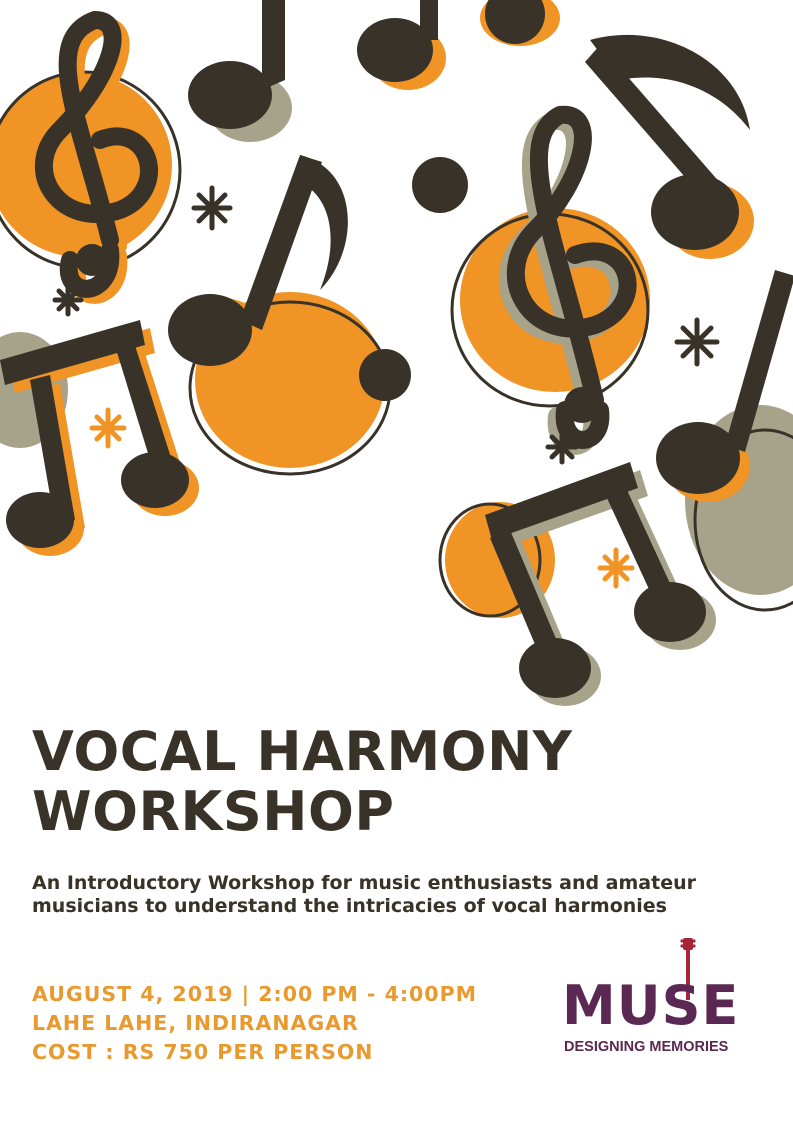 The image size is (793, 1122). Describe the element at coordinates (254, 994) in the screenshot. I see `event-date-time: AUGUST 4, 2019 | 2:00 PM - 4:00PM` at that location.